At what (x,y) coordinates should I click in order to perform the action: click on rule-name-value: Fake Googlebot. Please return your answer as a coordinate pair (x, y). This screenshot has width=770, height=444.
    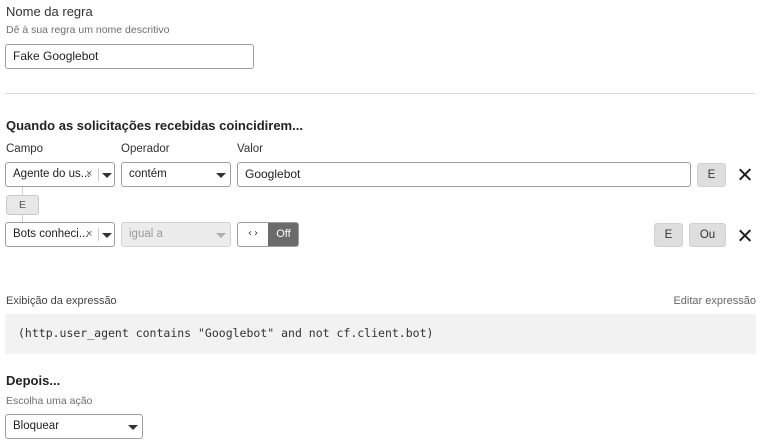
    Looking at the image, I should click on (56, 56).